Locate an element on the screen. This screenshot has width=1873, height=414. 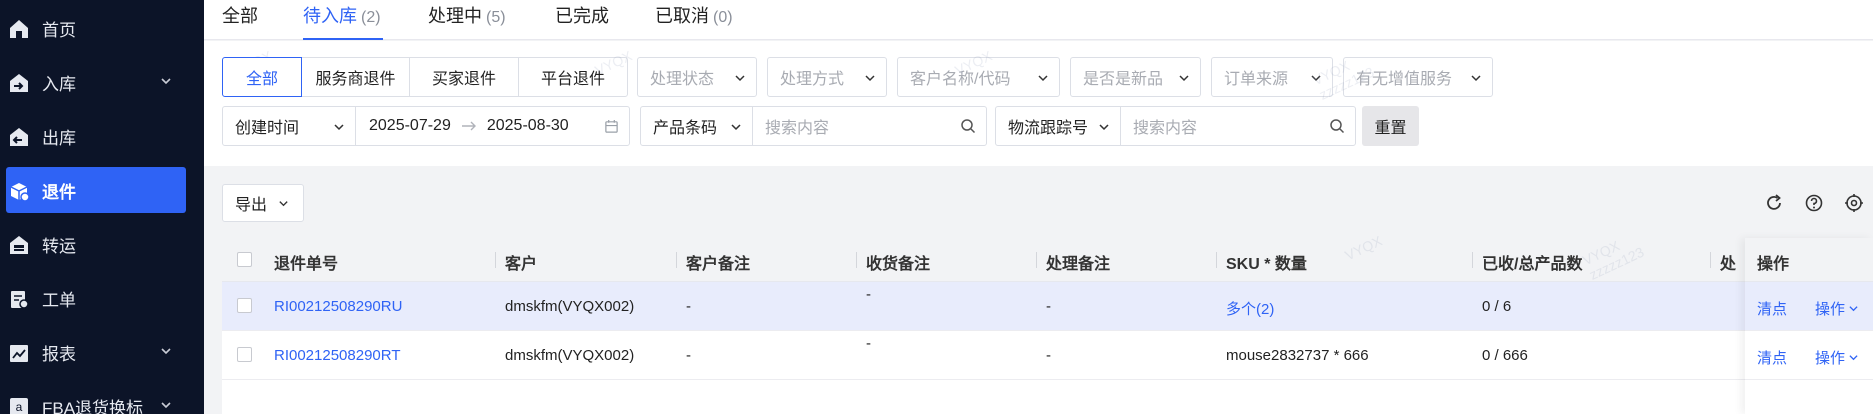
date-range-picker: 2025-07-29 2025-08-30 is located at coordinates (492, 126).